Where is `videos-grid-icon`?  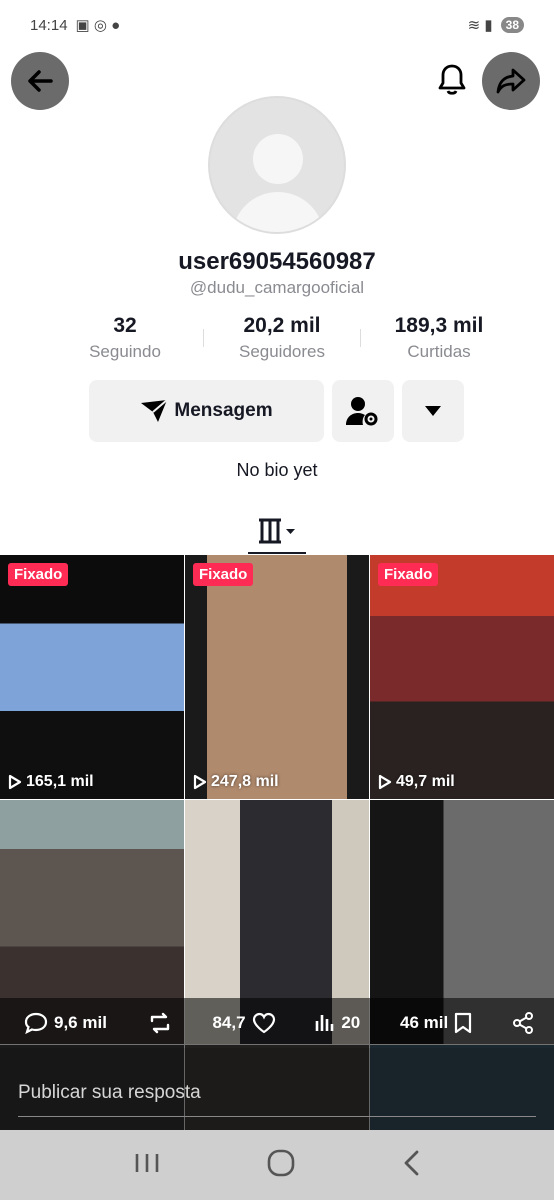
videos-grid-icon is located at coordinates (277, 531).